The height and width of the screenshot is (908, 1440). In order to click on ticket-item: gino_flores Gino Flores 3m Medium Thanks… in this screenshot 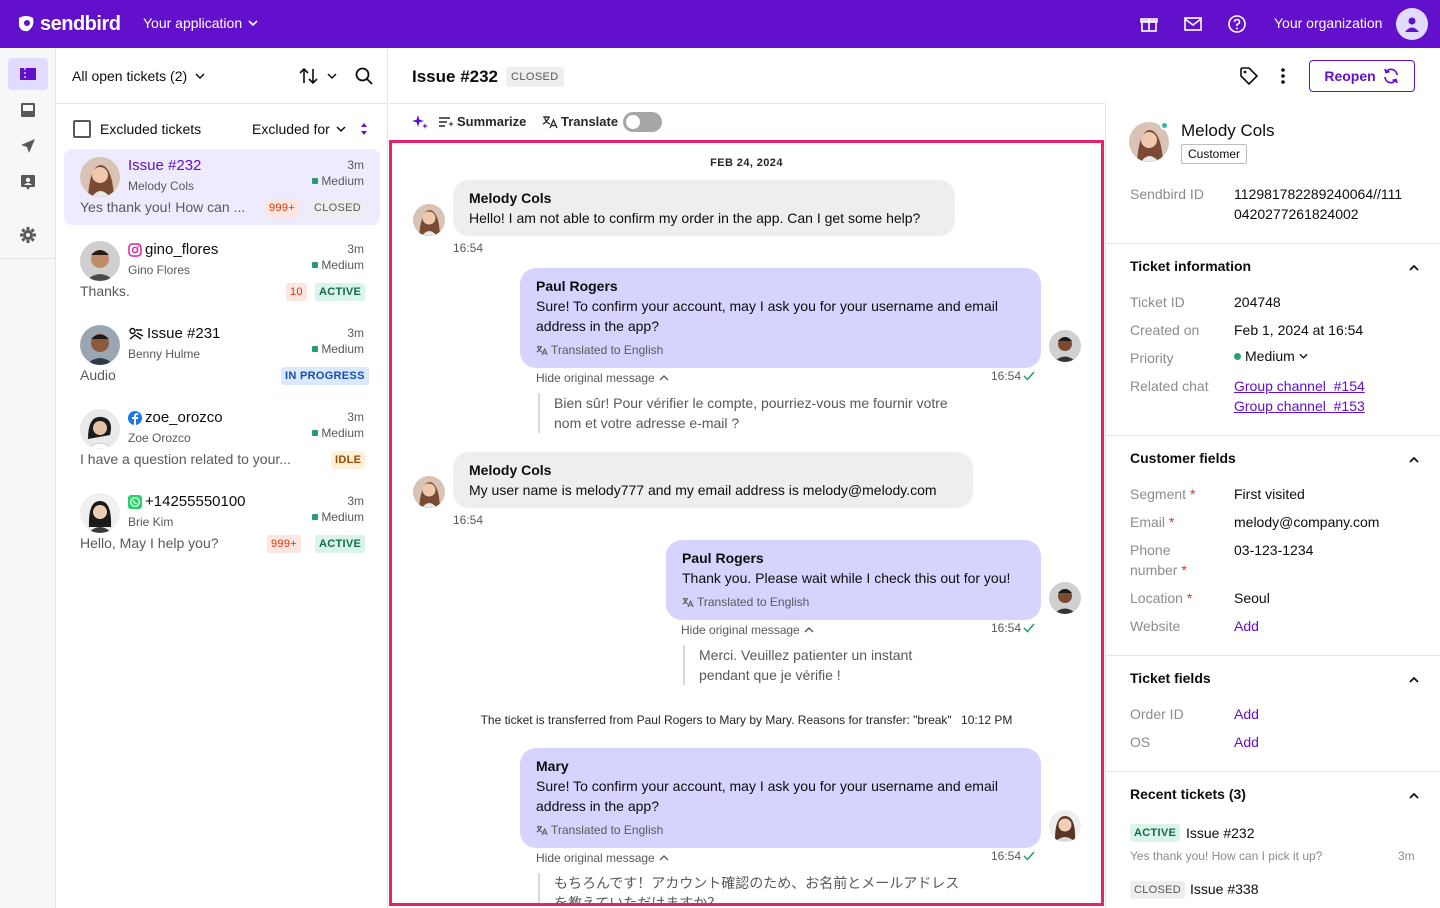, I will do `click(222, 271)`.